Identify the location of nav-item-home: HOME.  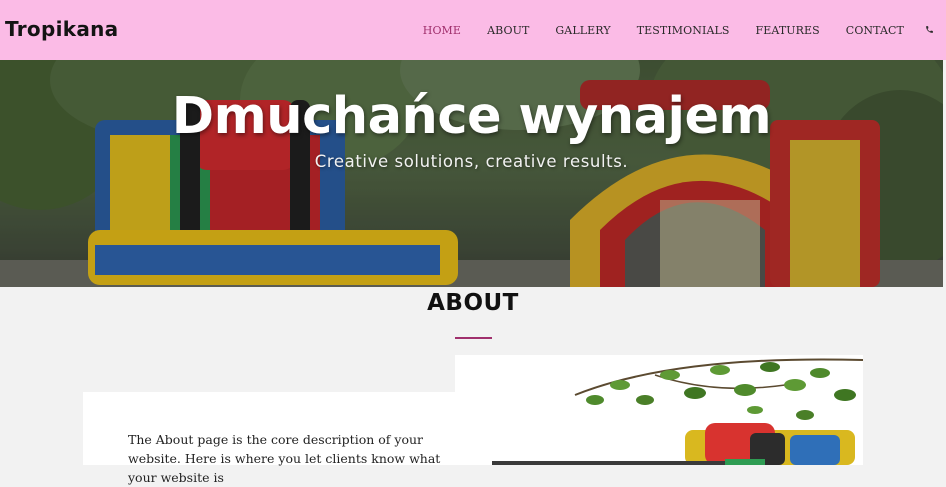
(442, 30).